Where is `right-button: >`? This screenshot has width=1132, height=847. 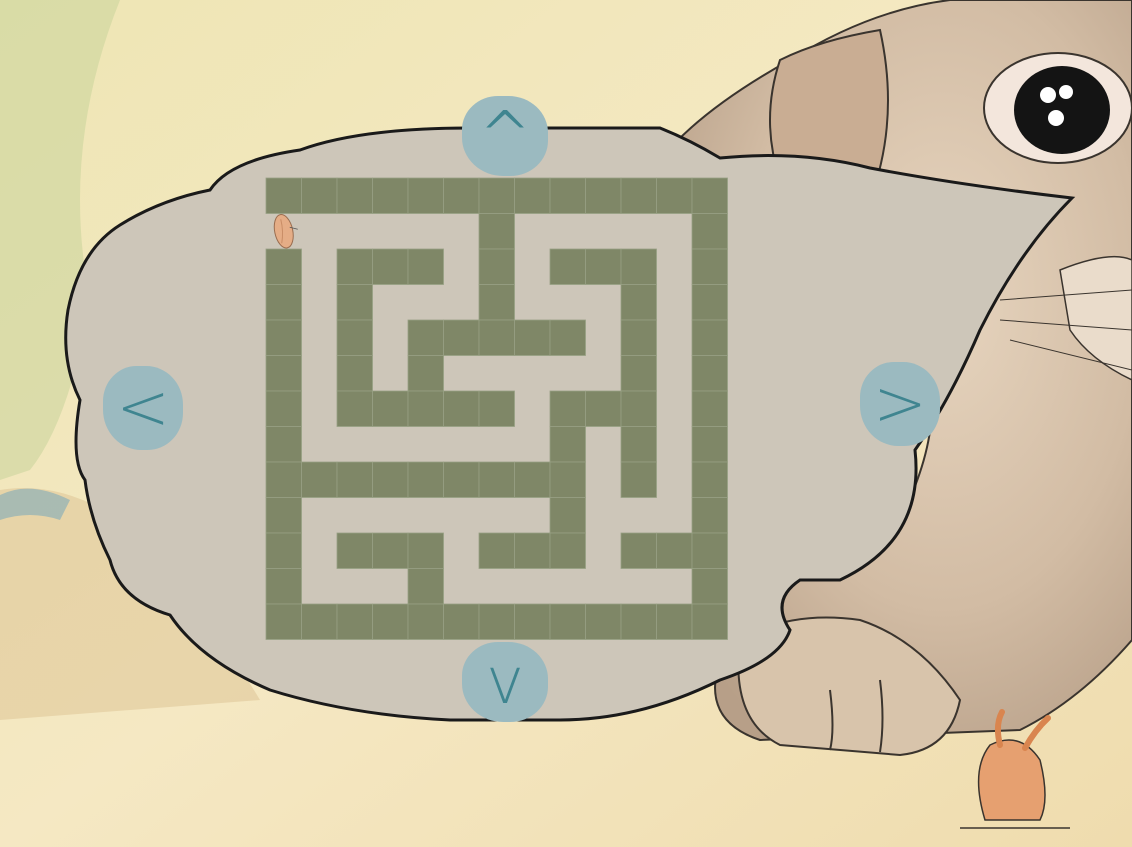 right-button: > is located at coordinates (900, 404).